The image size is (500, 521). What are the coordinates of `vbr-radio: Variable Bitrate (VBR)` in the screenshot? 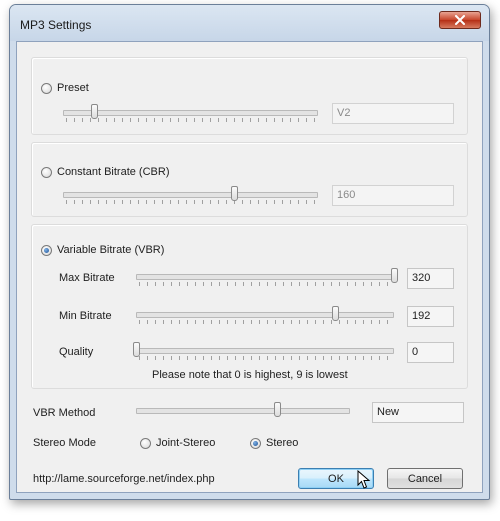 It's located at (102, 250).